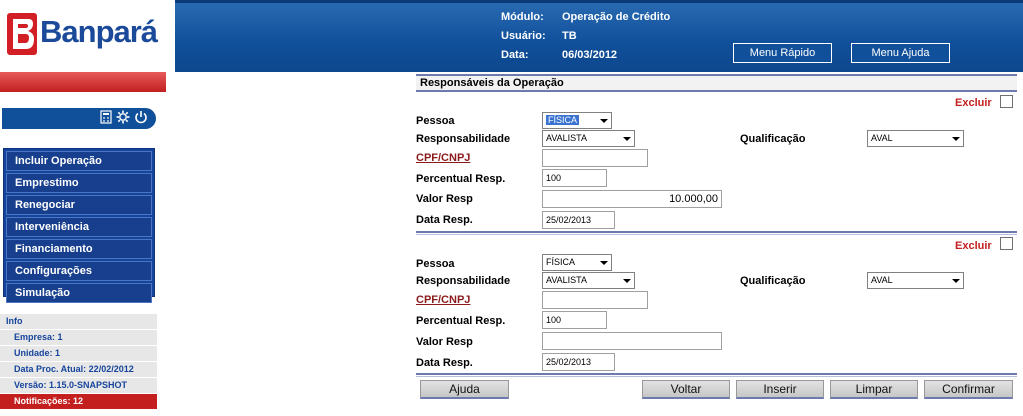  I want to click on menu-rapido-button: Menu Rápido, so click(782, 53).